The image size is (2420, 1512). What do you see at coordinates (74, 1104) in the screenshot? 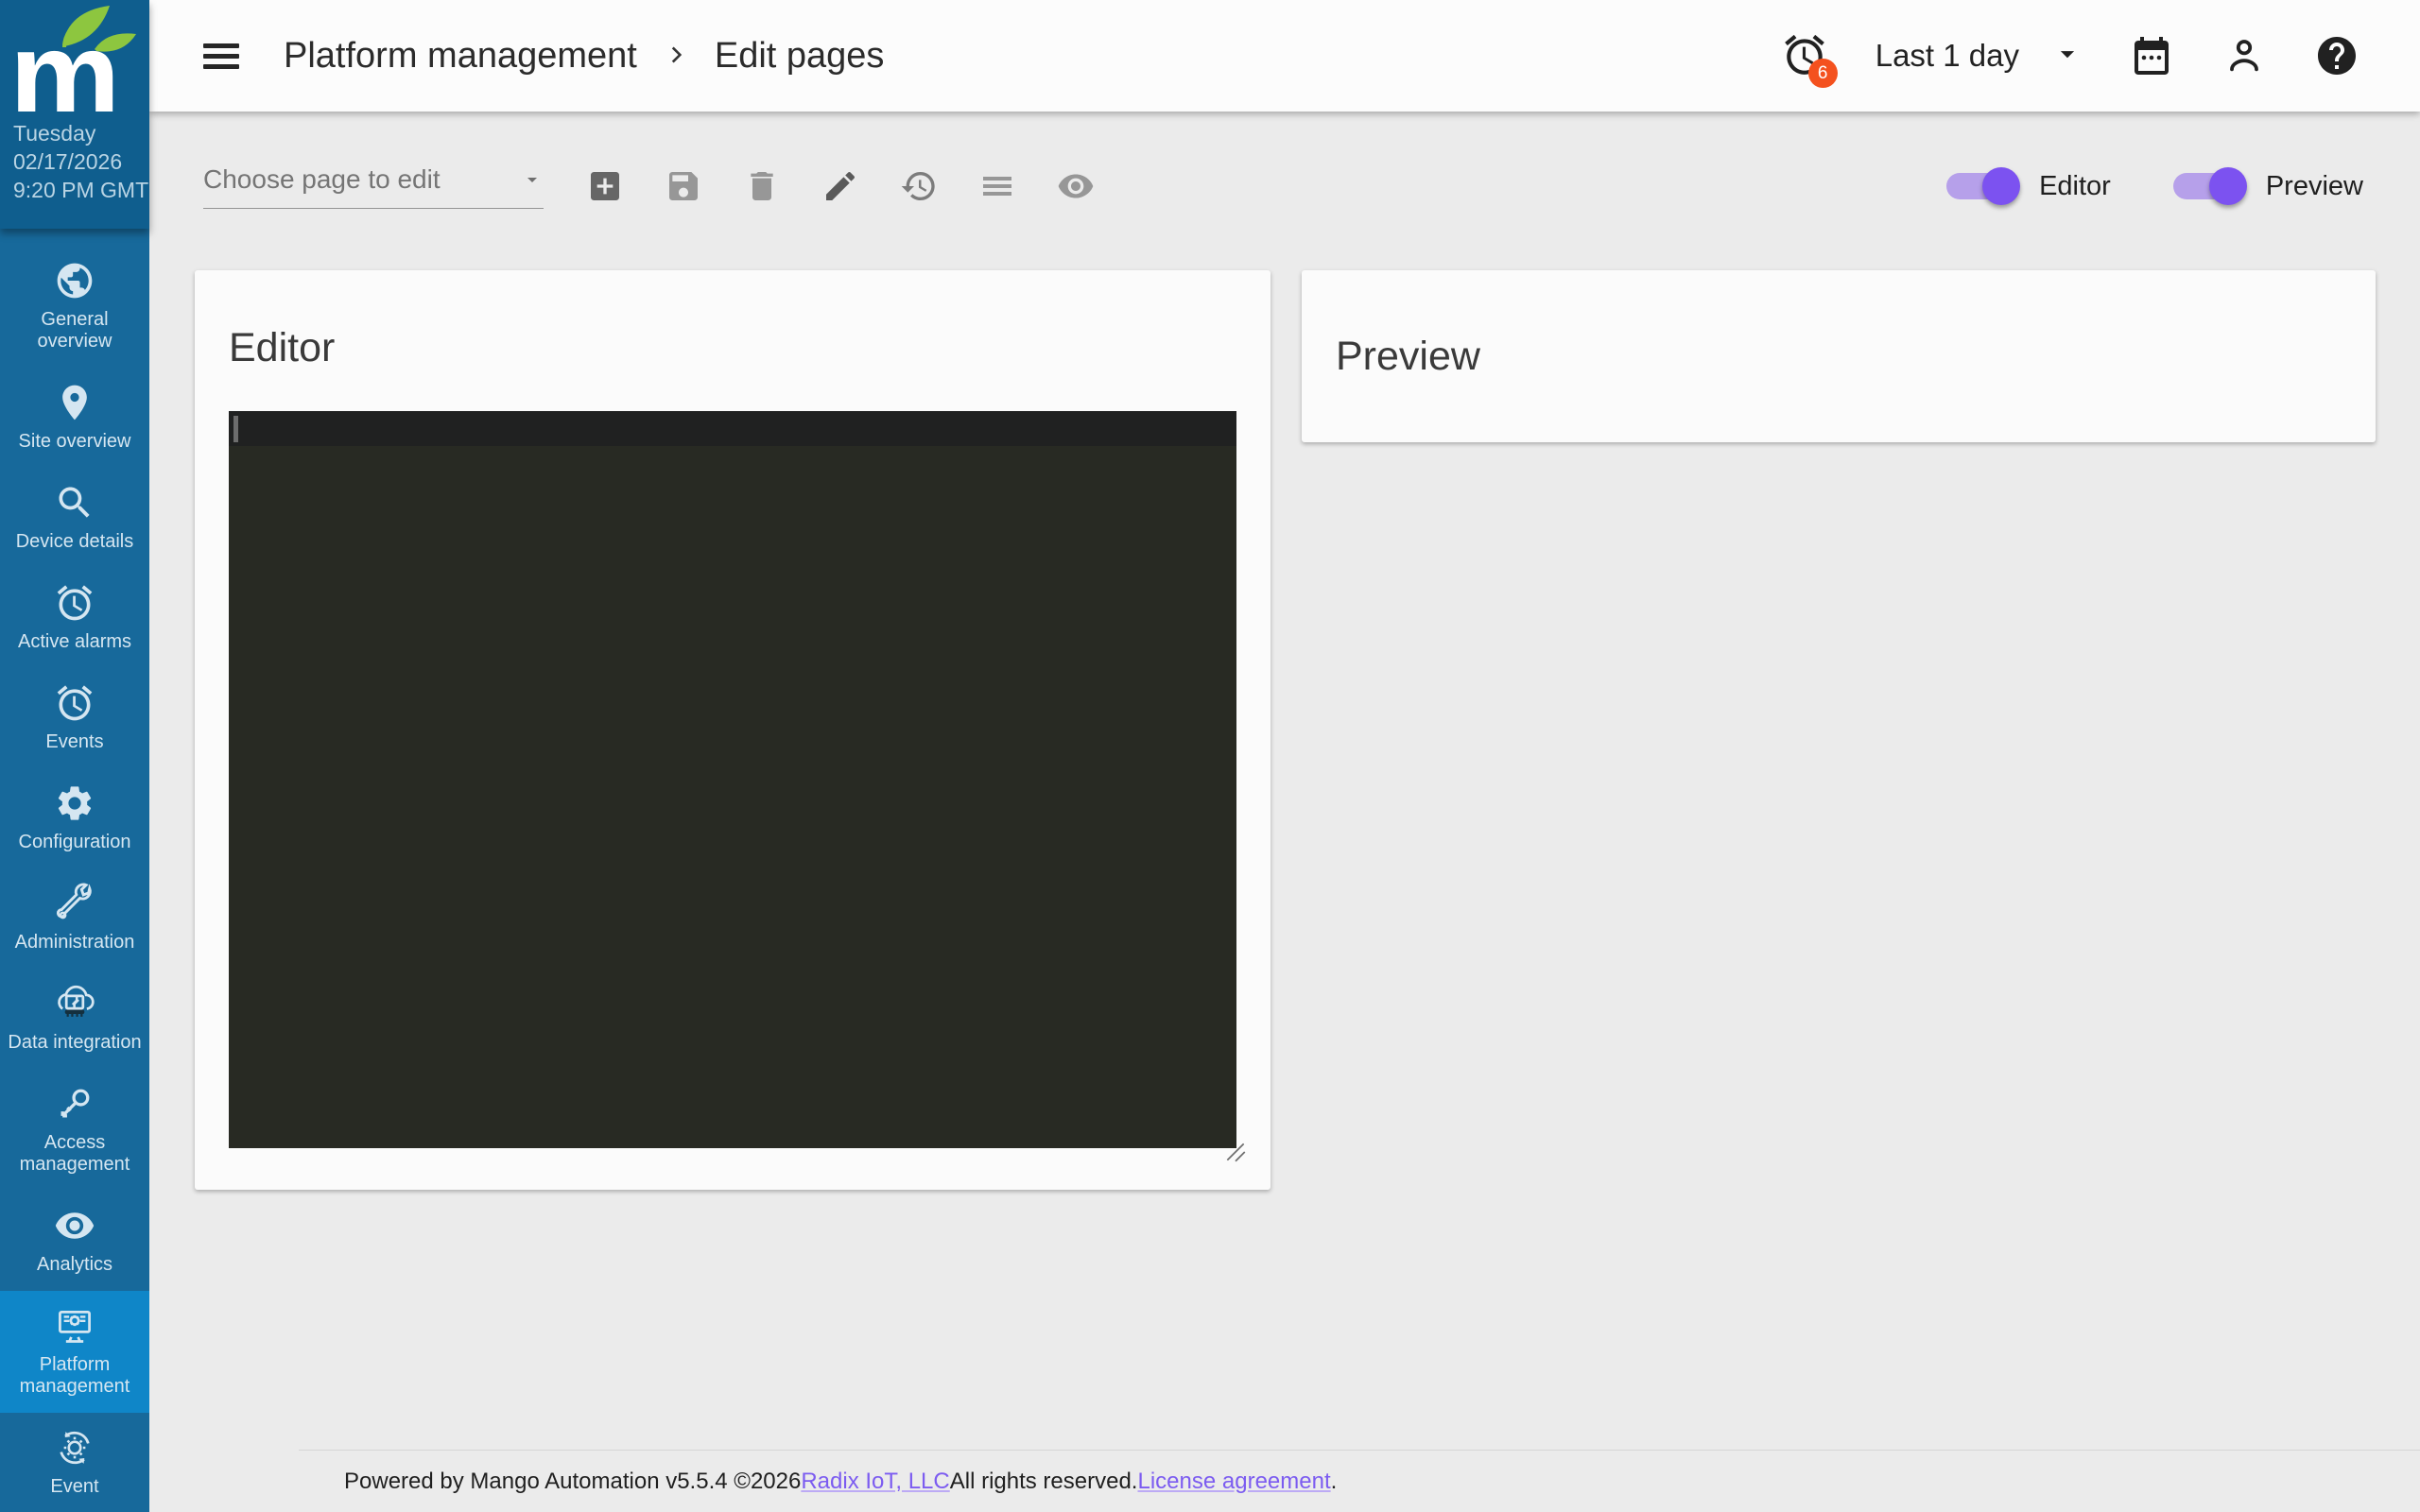
I see `key-icon` at bounding box center [74, 1104].